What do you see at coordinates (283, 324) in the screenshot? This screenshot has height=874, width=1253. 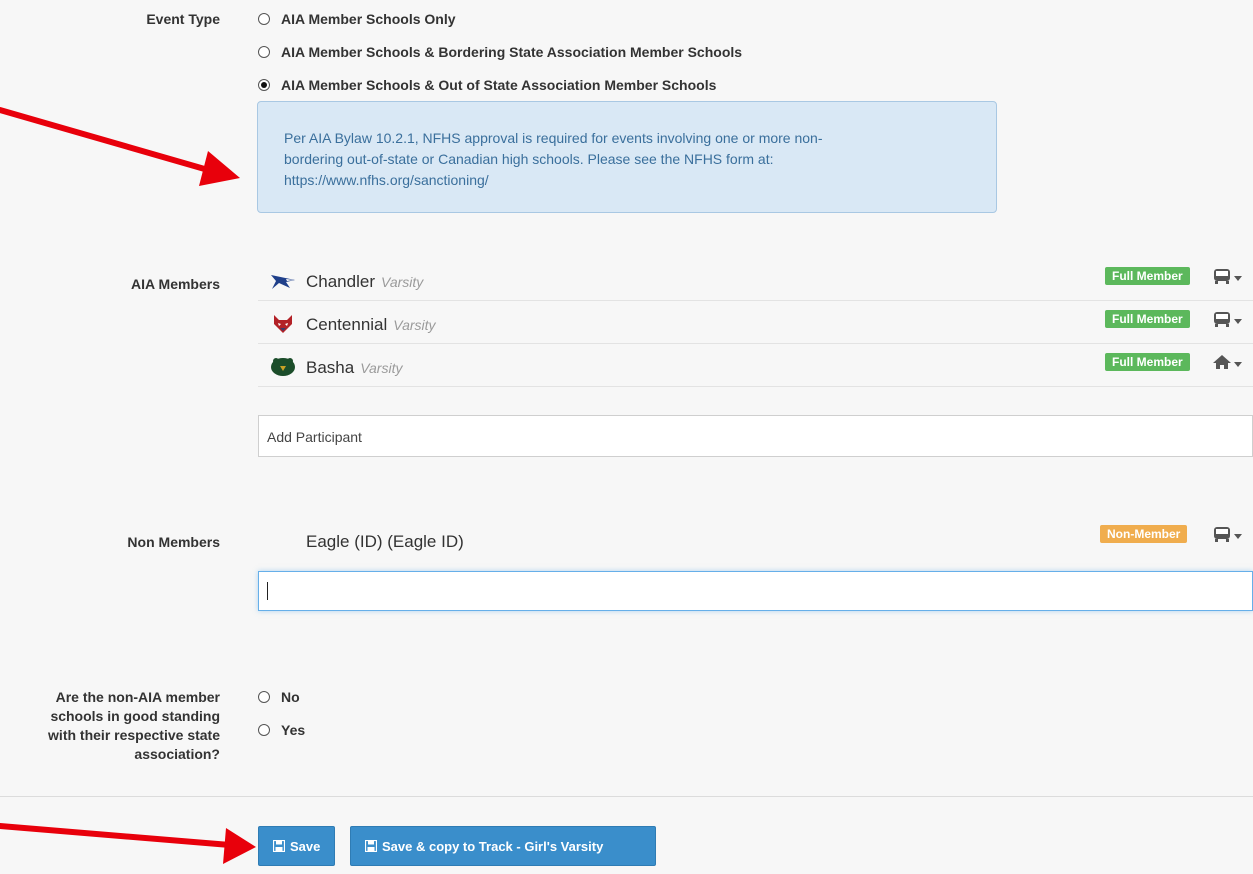 I see `centennial-coyote-logo` at bounding box center [283, 324].